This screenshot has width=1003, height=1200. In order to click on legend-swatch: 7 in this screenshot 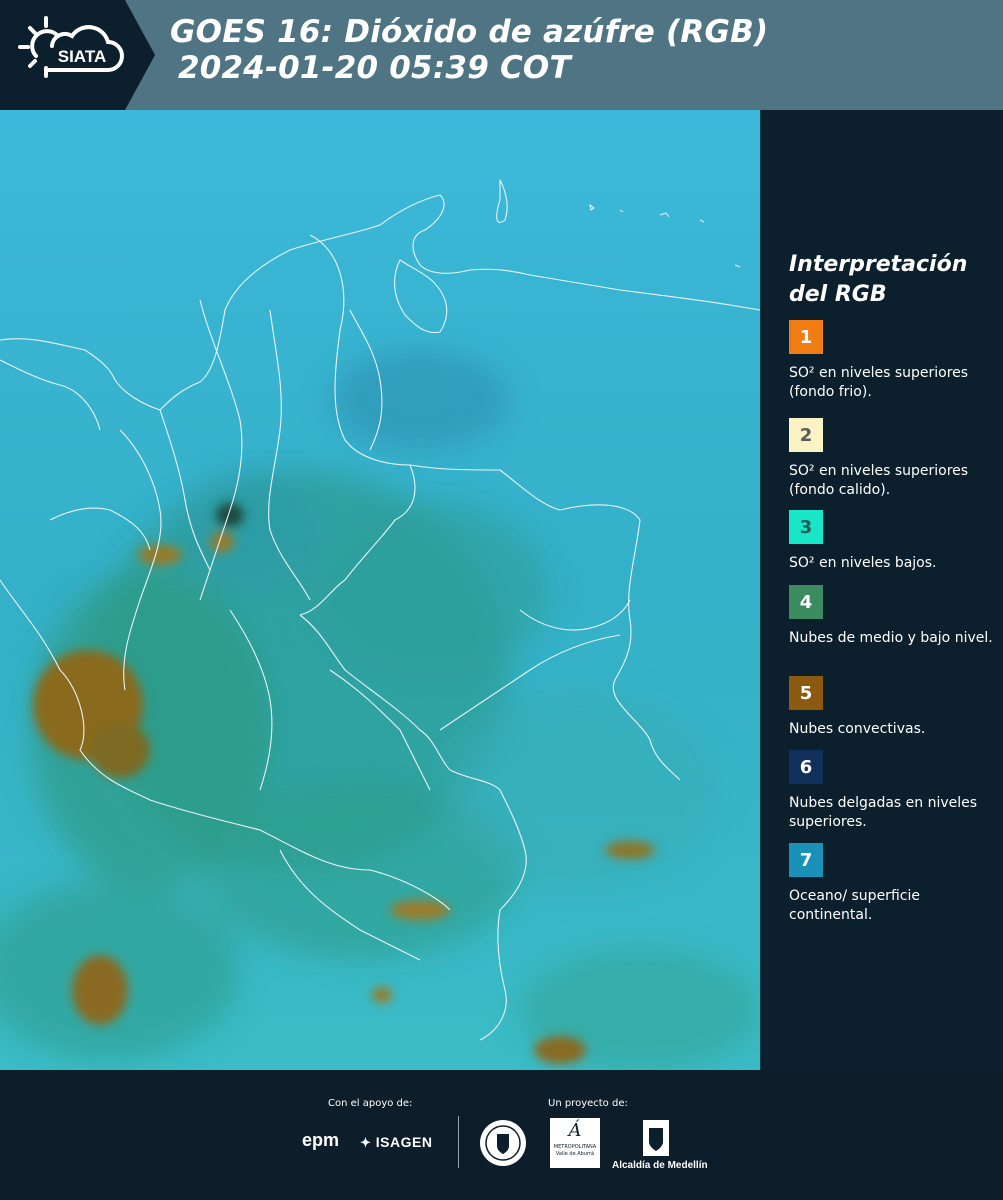, I will do `click(806, 860)`.